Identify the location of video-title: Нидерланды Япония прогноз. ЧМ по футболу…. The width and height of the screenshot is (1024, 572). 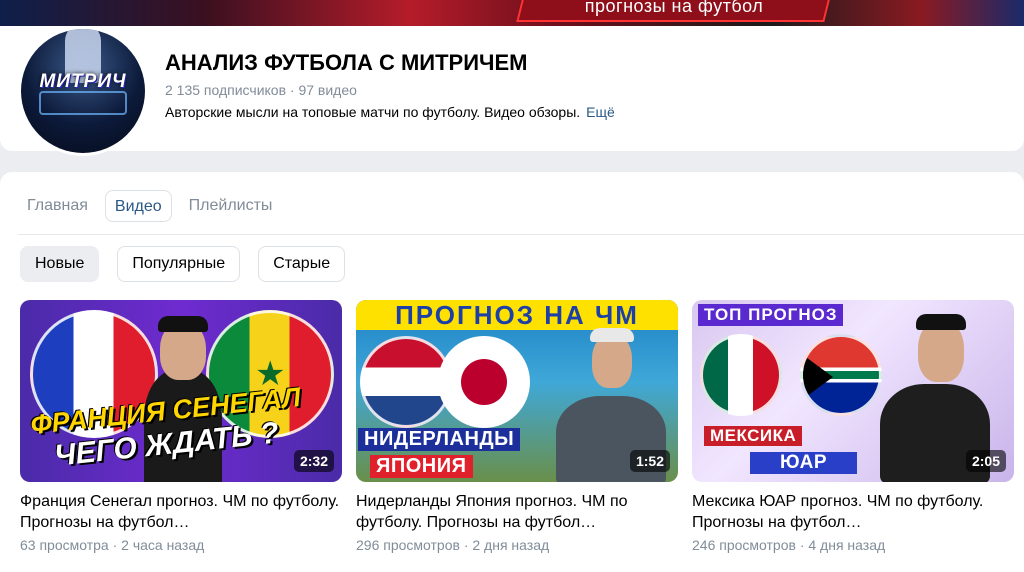
(517, 512).